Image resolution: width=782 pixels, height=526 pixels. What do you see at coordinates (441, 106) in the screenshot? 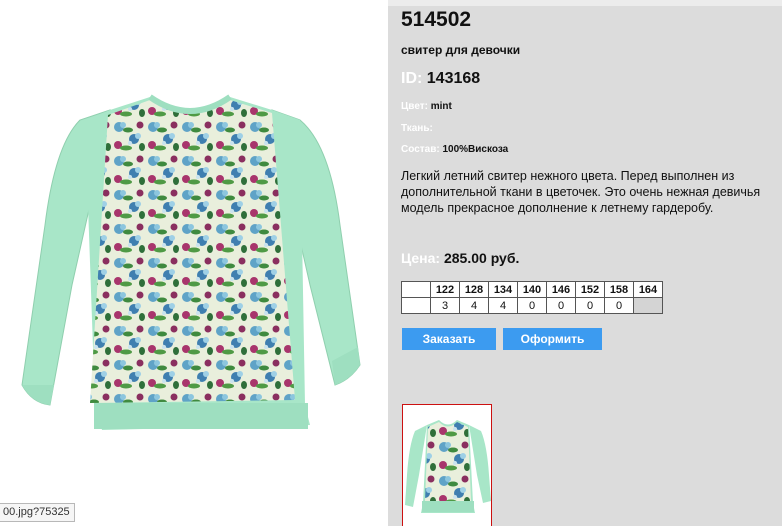
I see `color-value: mint` at bounding box center [441, 106].